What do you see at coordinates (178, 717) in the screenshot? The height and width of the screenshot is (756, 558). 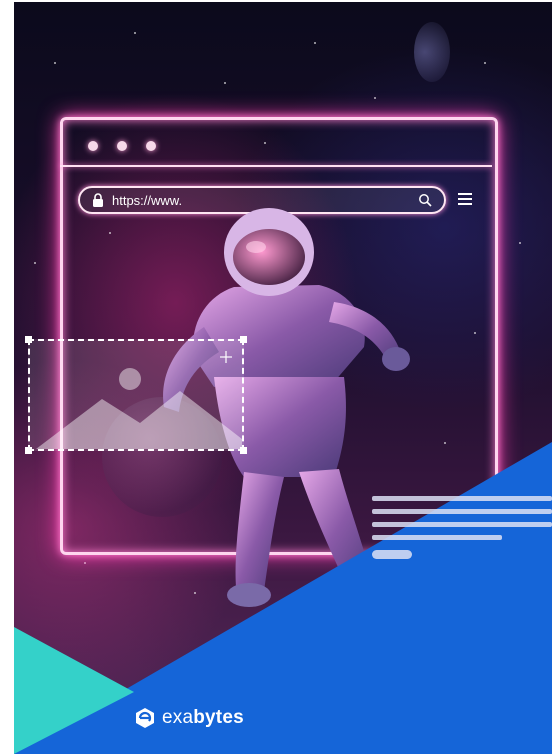 I see `logo-text-regular: exa` at bounding box center [178, 717].